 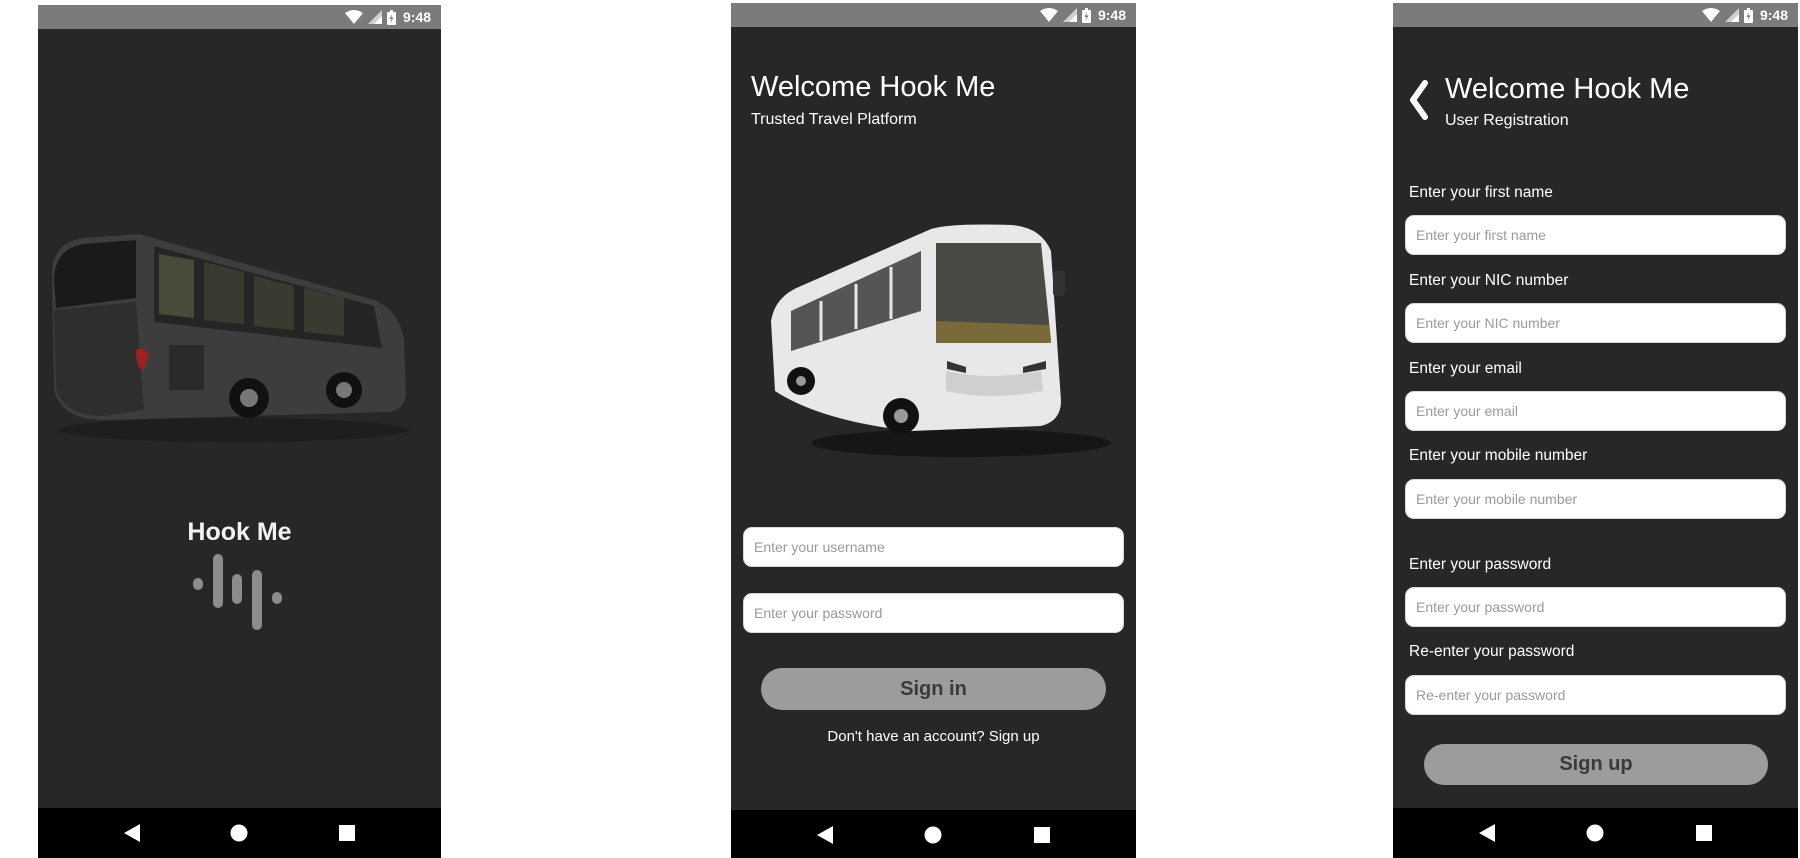 I want to click on password-label: Enter your password, so click(x=1480, y=564).